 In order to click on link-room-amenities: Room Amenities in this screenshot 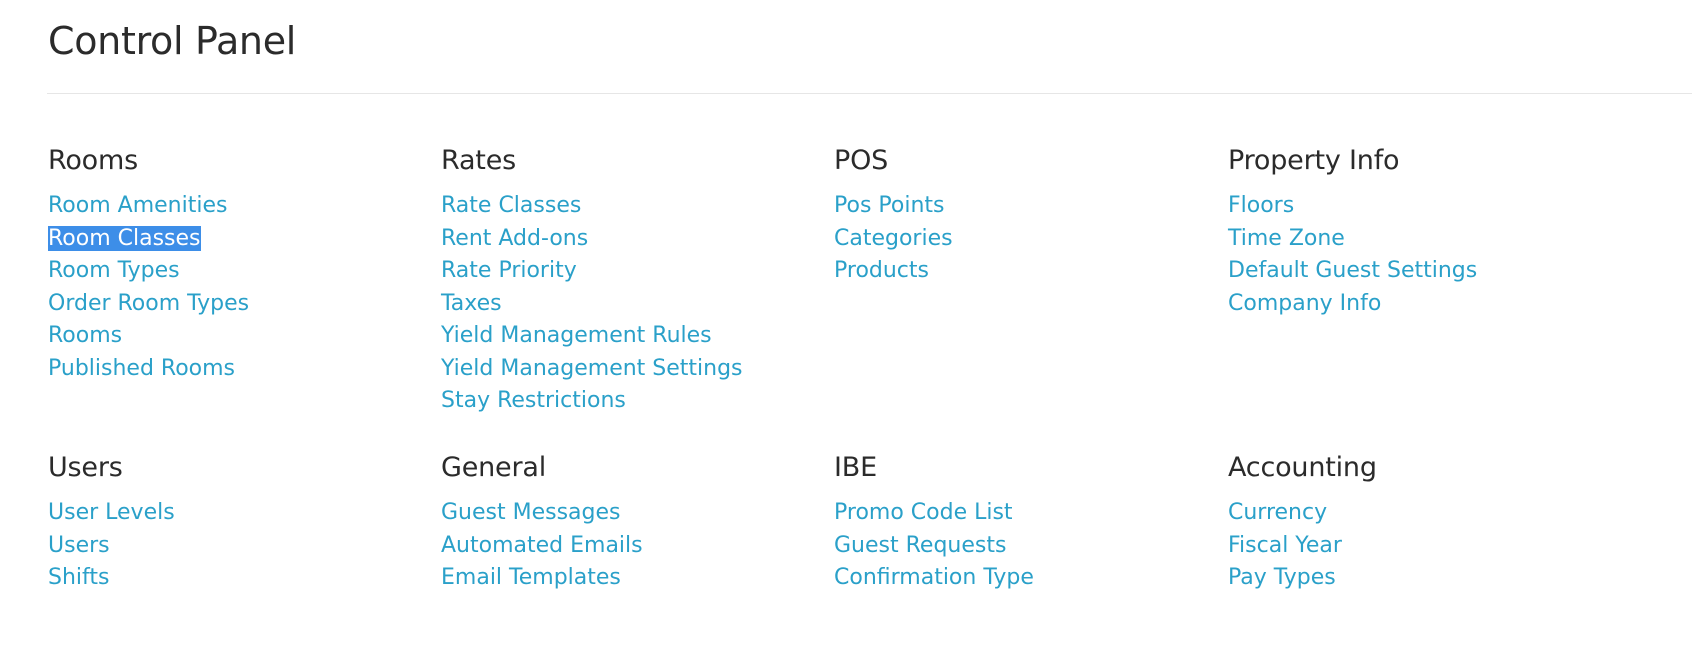, I will do `click(137, 205)`.